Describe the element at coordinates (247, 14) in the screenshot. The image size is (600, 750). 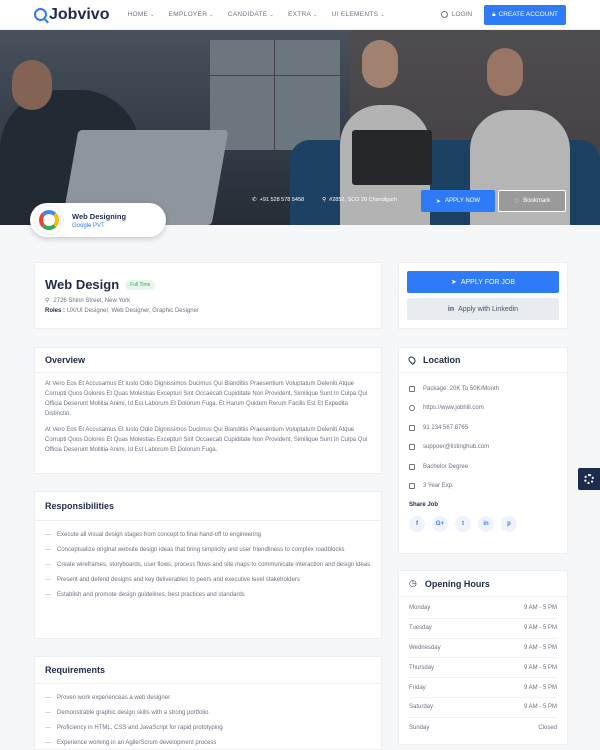
I see `nav-label: CANDIDATE` at that location.